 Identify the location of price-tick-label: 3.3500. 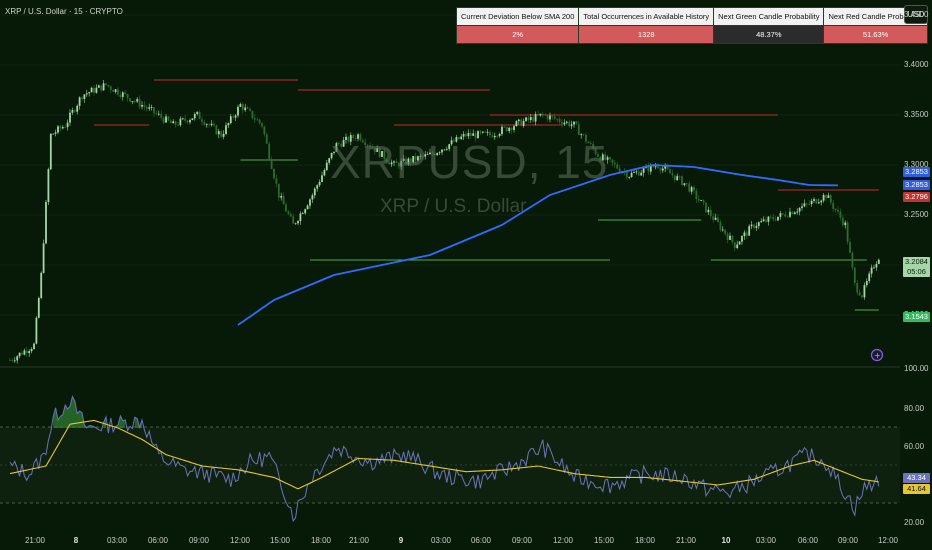
(916, 114).